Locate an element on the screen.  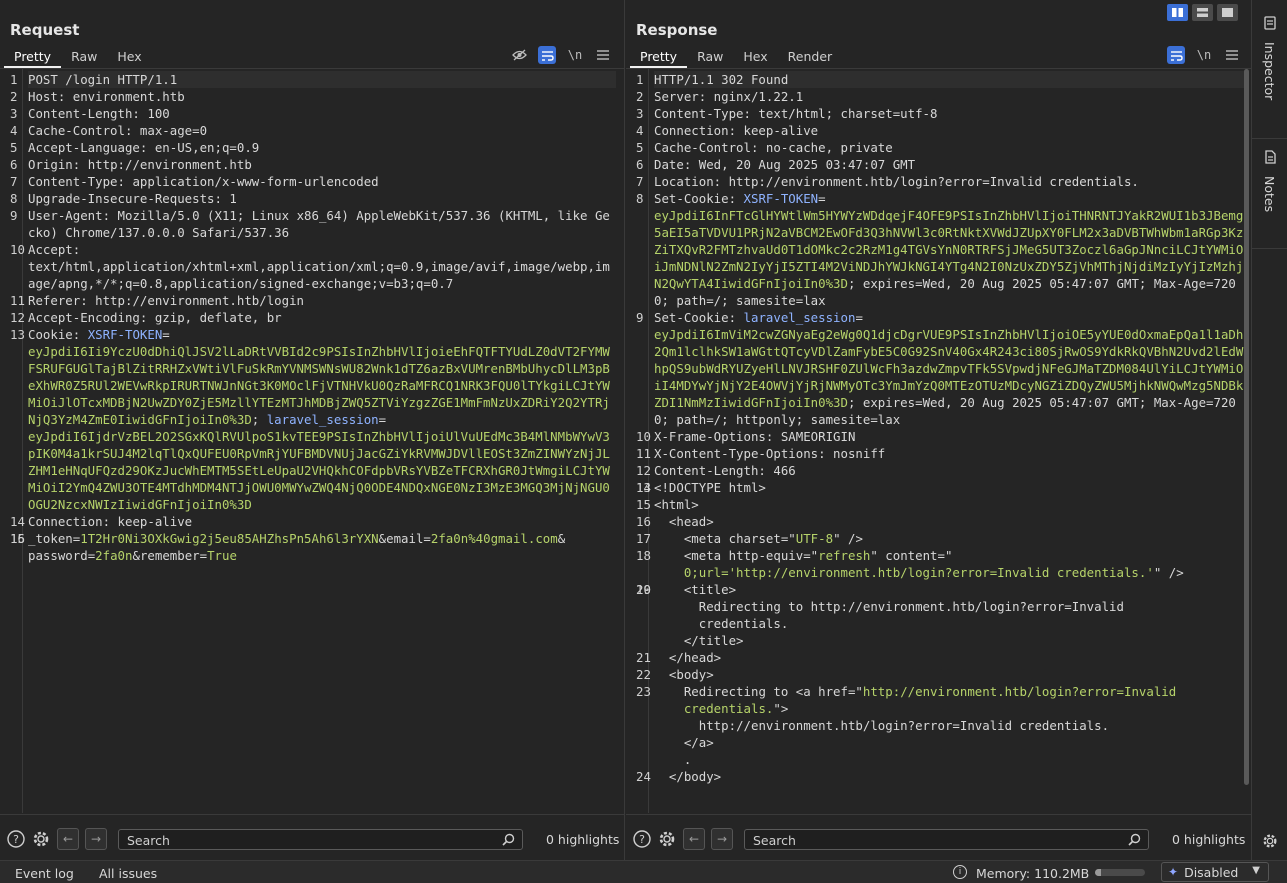
response-title: Response is located at coordinates (677, 30).